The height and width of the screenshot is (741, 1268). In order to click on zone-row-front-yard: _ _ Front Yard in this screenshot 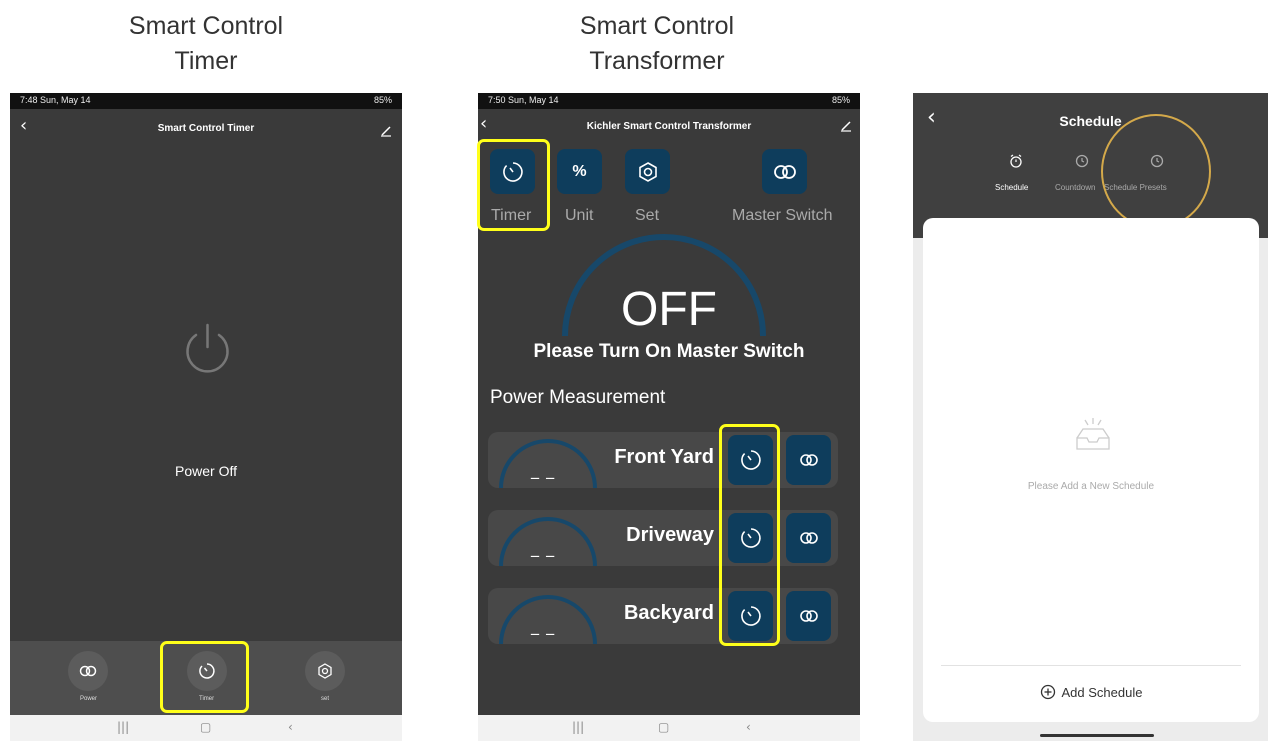, I will do `click(663, 460)`.